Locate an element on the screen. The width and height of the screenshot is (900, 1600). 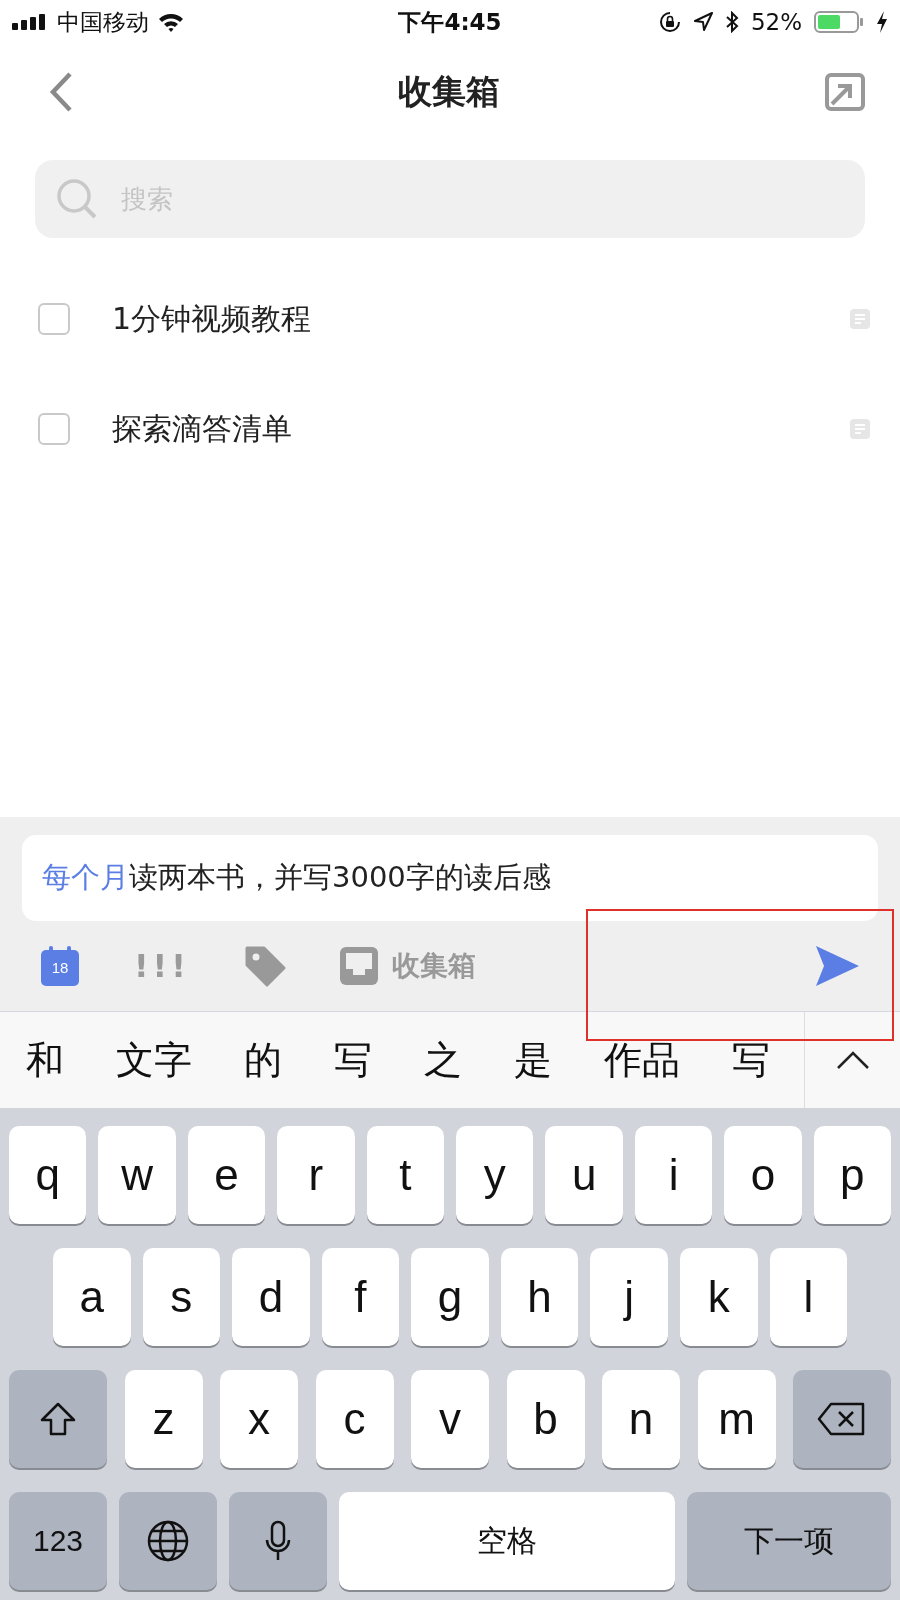
letter-key: j is located at coordinates (629, 1297).